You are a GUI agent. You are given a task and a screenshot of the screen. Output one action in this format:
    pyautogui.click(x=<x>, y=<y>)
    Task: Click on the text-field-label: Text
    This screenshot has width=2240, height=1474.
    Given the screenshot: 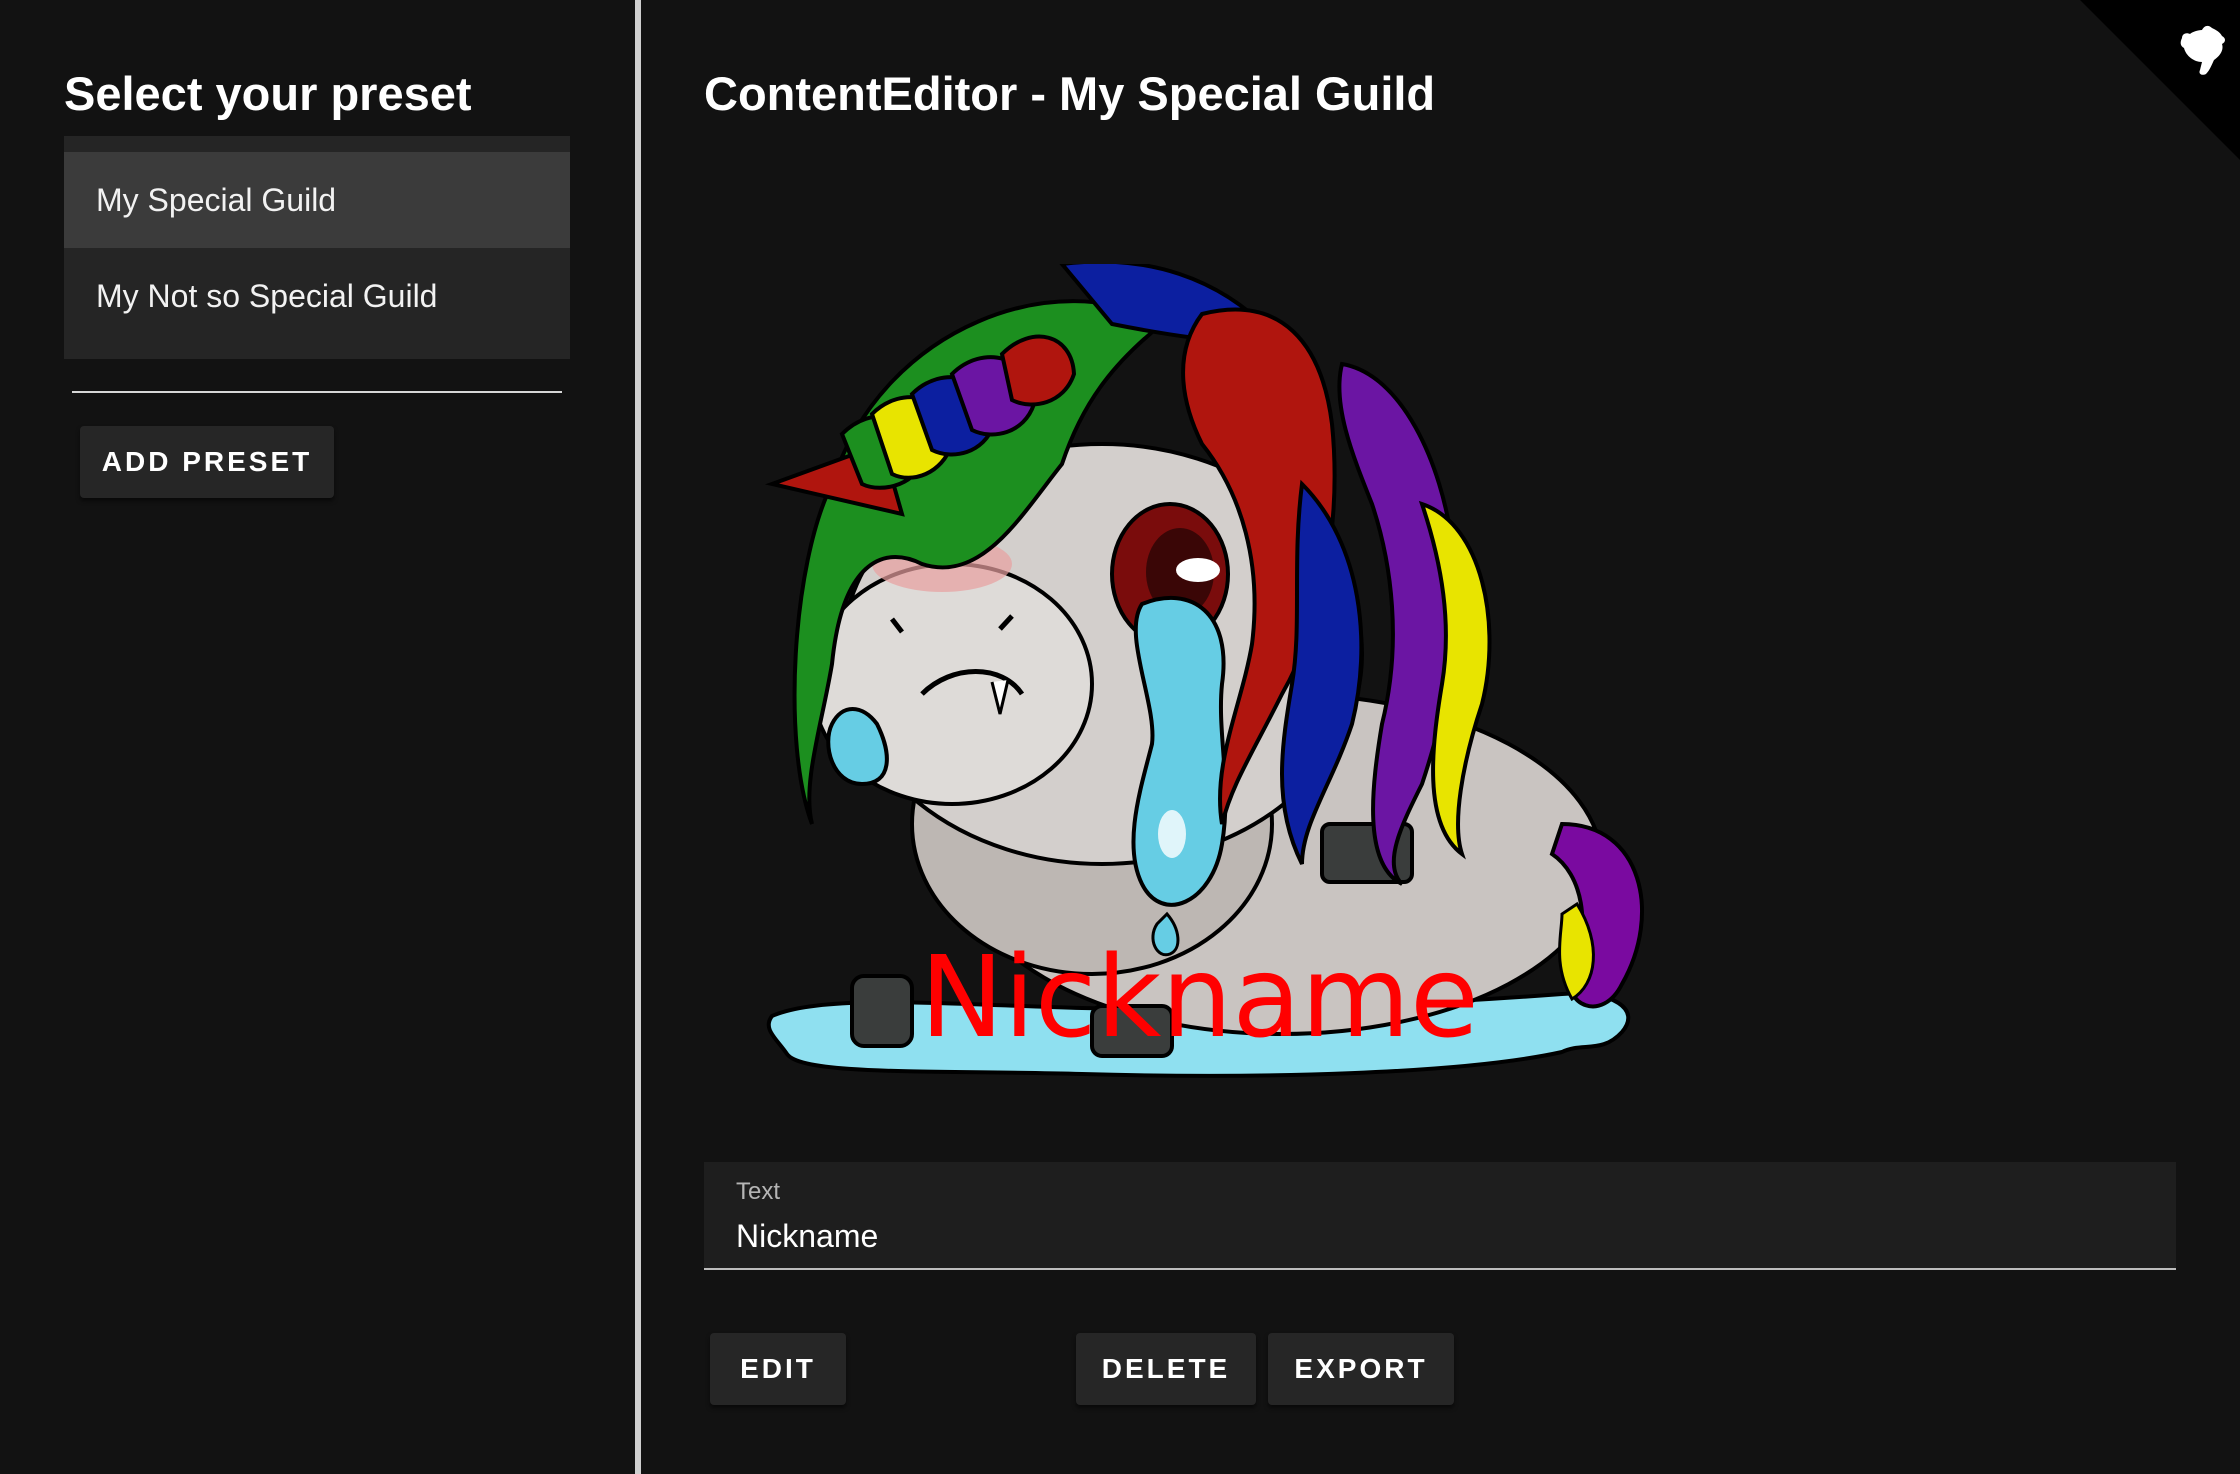 What is the action you would take?
    pyautogui.click(x=758, y=1191)
    